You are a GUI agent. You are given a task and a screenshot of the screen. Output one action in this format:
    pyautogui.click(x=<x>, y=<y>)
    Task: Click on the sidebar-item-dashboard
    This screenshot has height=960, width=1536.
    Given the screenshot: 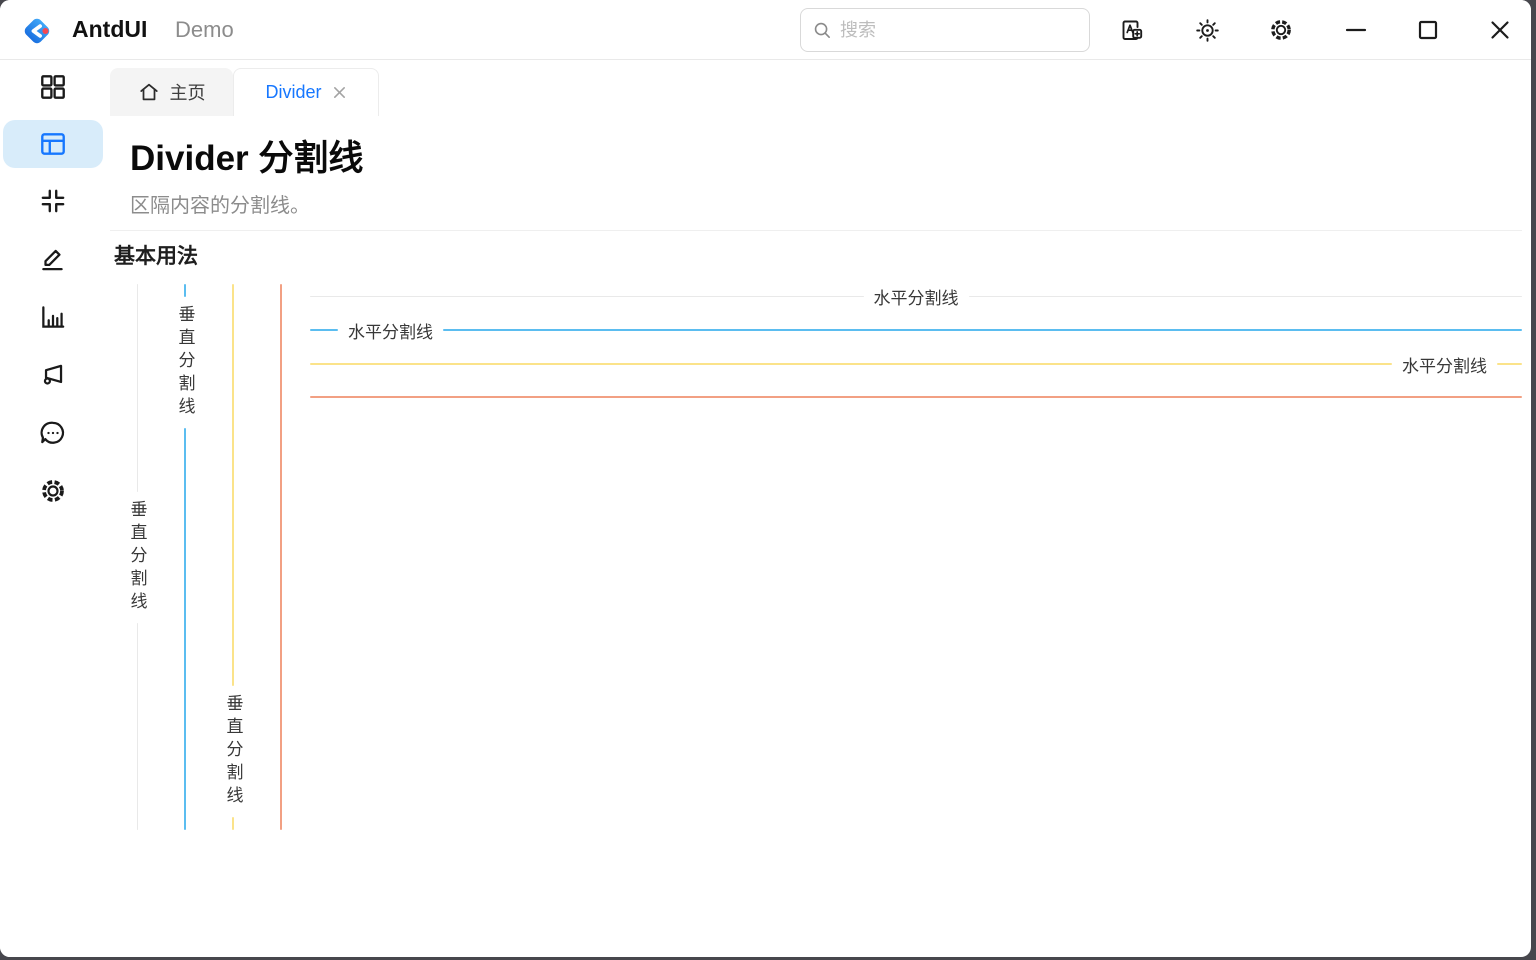 What is the action you would take?
    pyautogui.click(x=53, y=87)
    